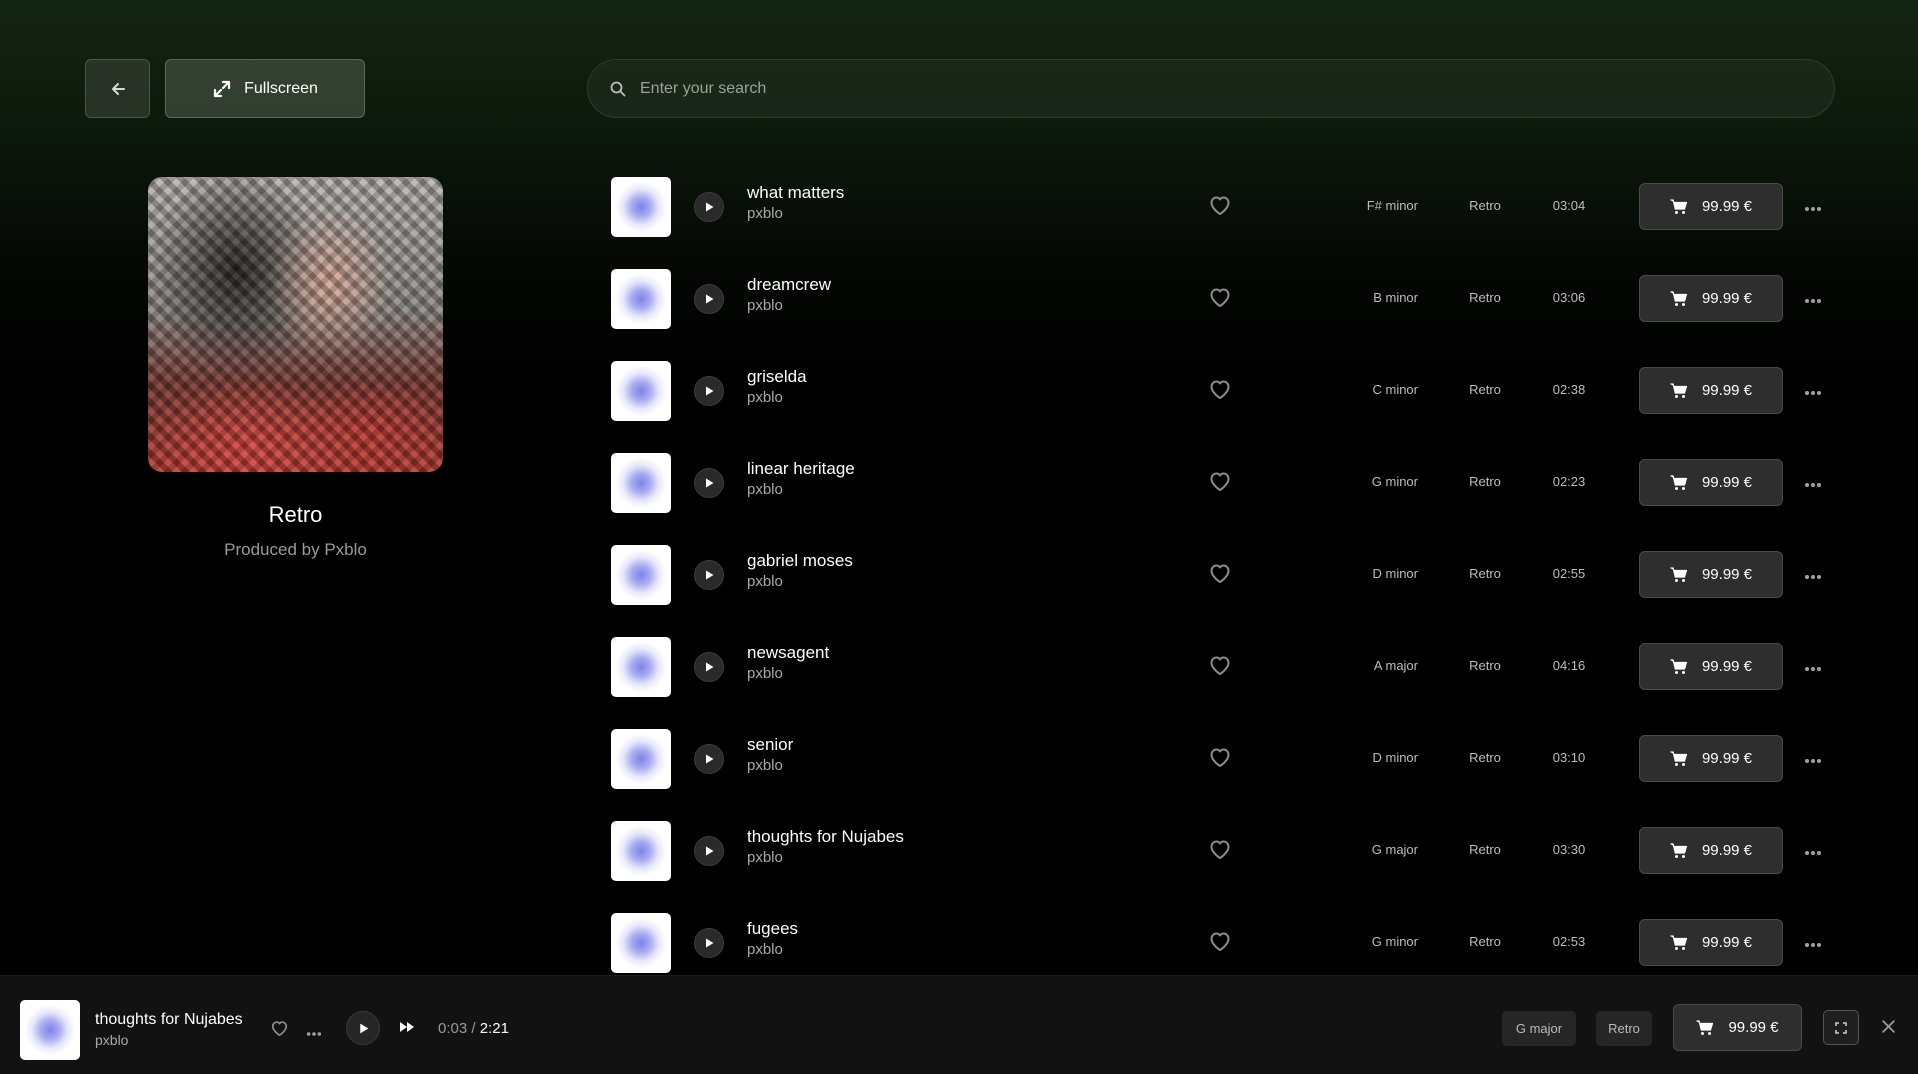 The image size is (1918, 1074). I want to click on next-track-button, so click(407, 1029).